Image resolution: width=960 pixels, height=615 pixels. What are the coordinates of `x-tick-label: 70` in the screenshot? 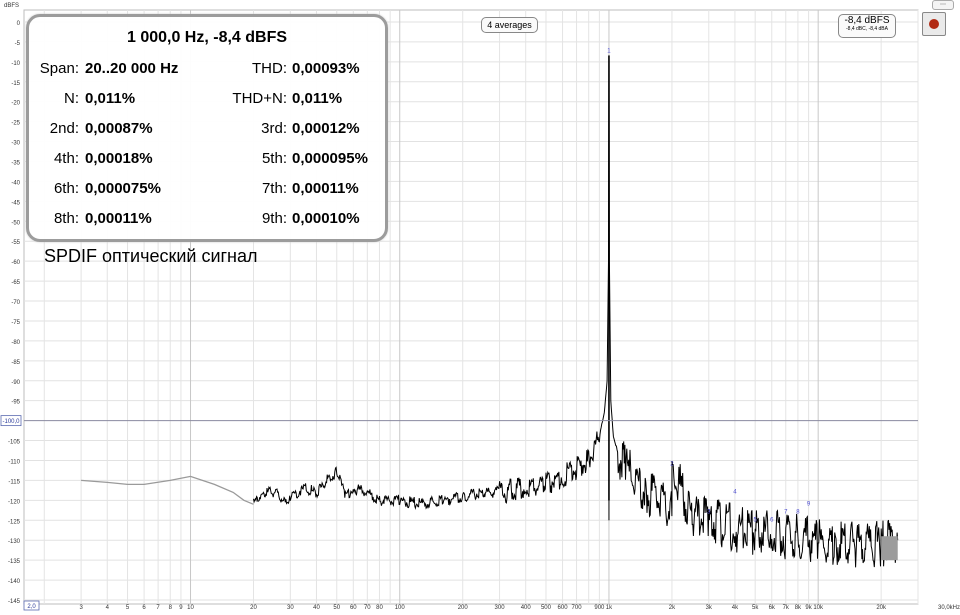 It's located at (367, 608).